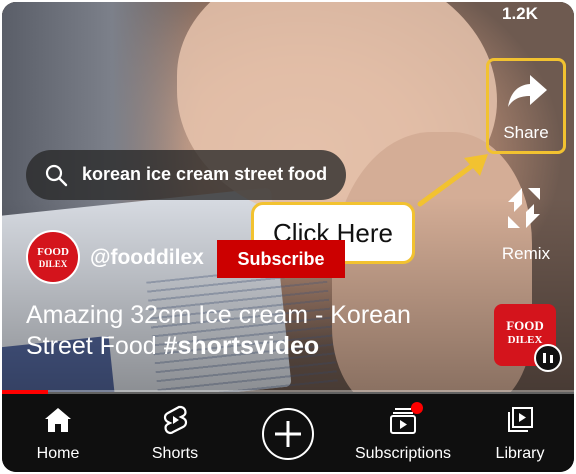 This screenshot has height=474, width=576. What do you see at coordinates (281, 259) in the screenshot?
I see `subscribe-button: Subscribe` at bounding box center [281, 259].